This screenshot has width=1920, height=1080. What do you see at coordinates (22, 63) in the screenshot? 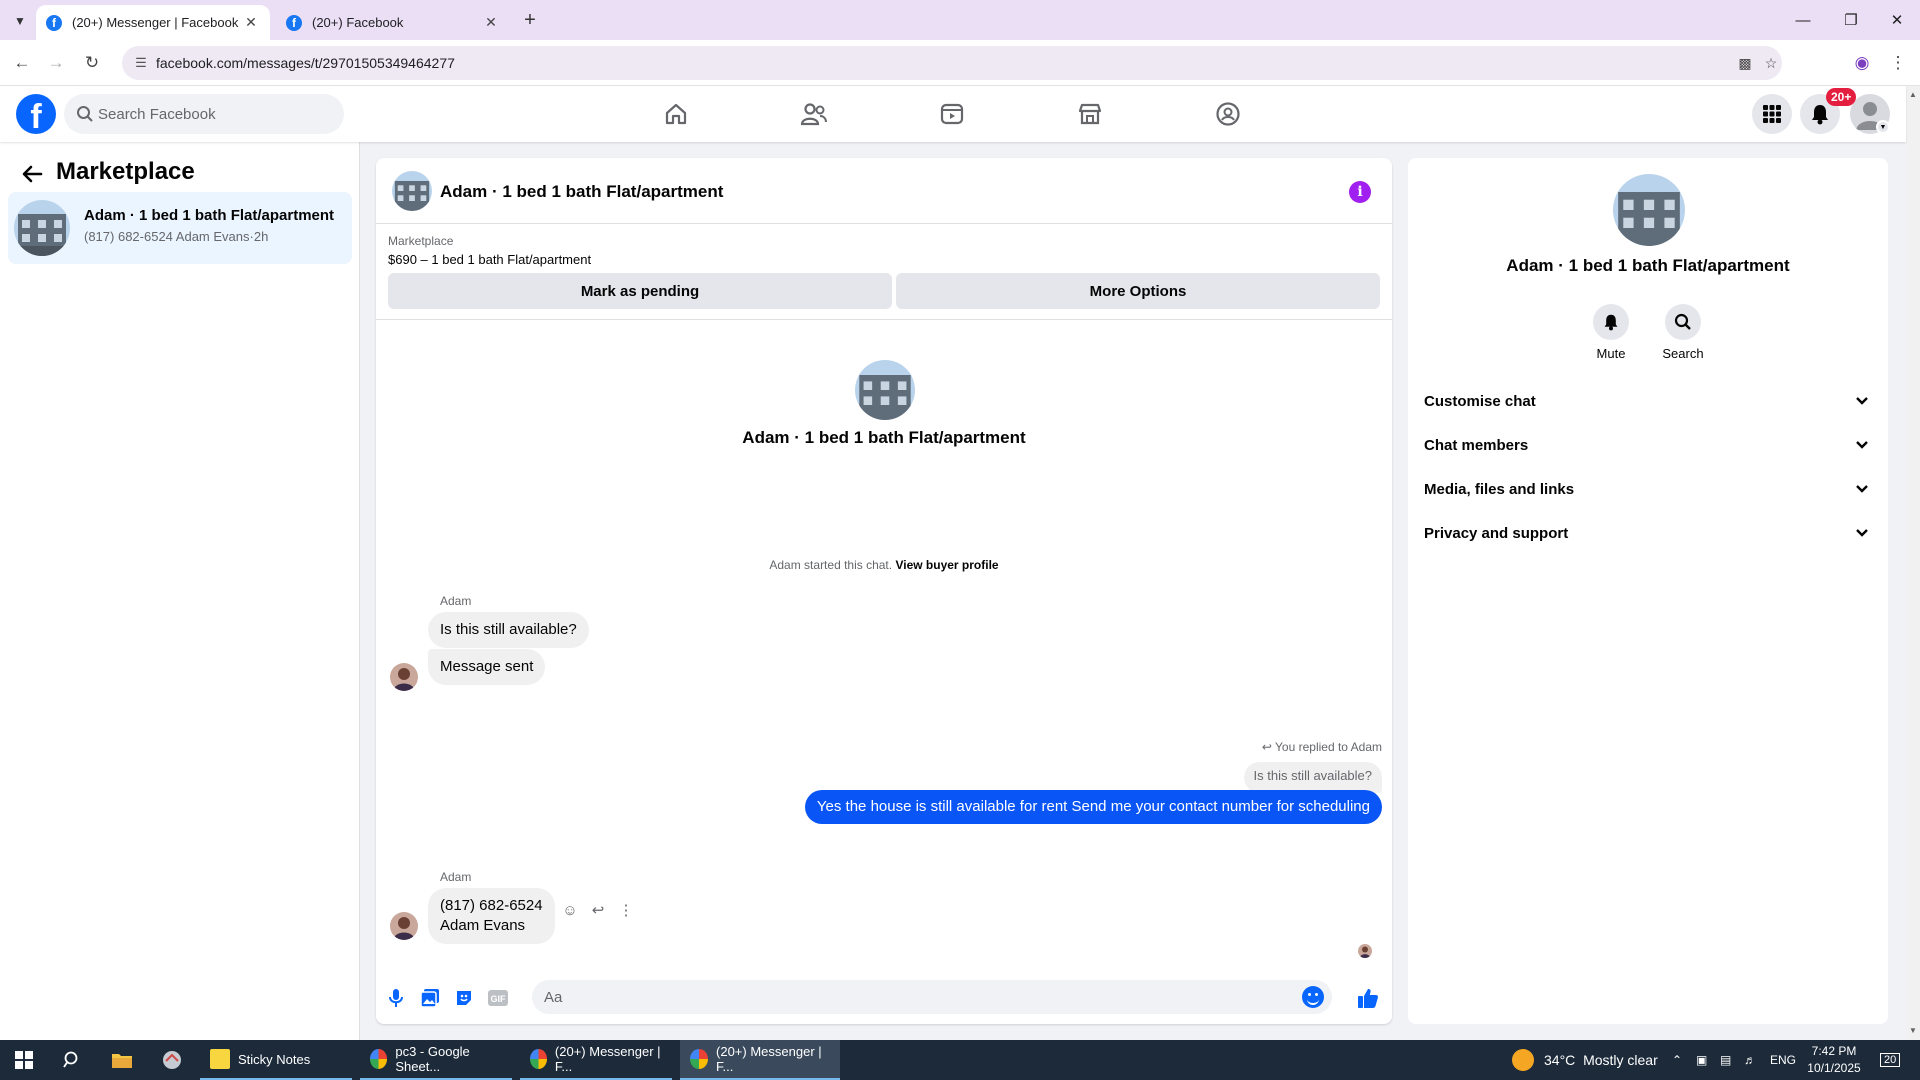
I see `back-icon: ←` at bounding box center [22, 63].